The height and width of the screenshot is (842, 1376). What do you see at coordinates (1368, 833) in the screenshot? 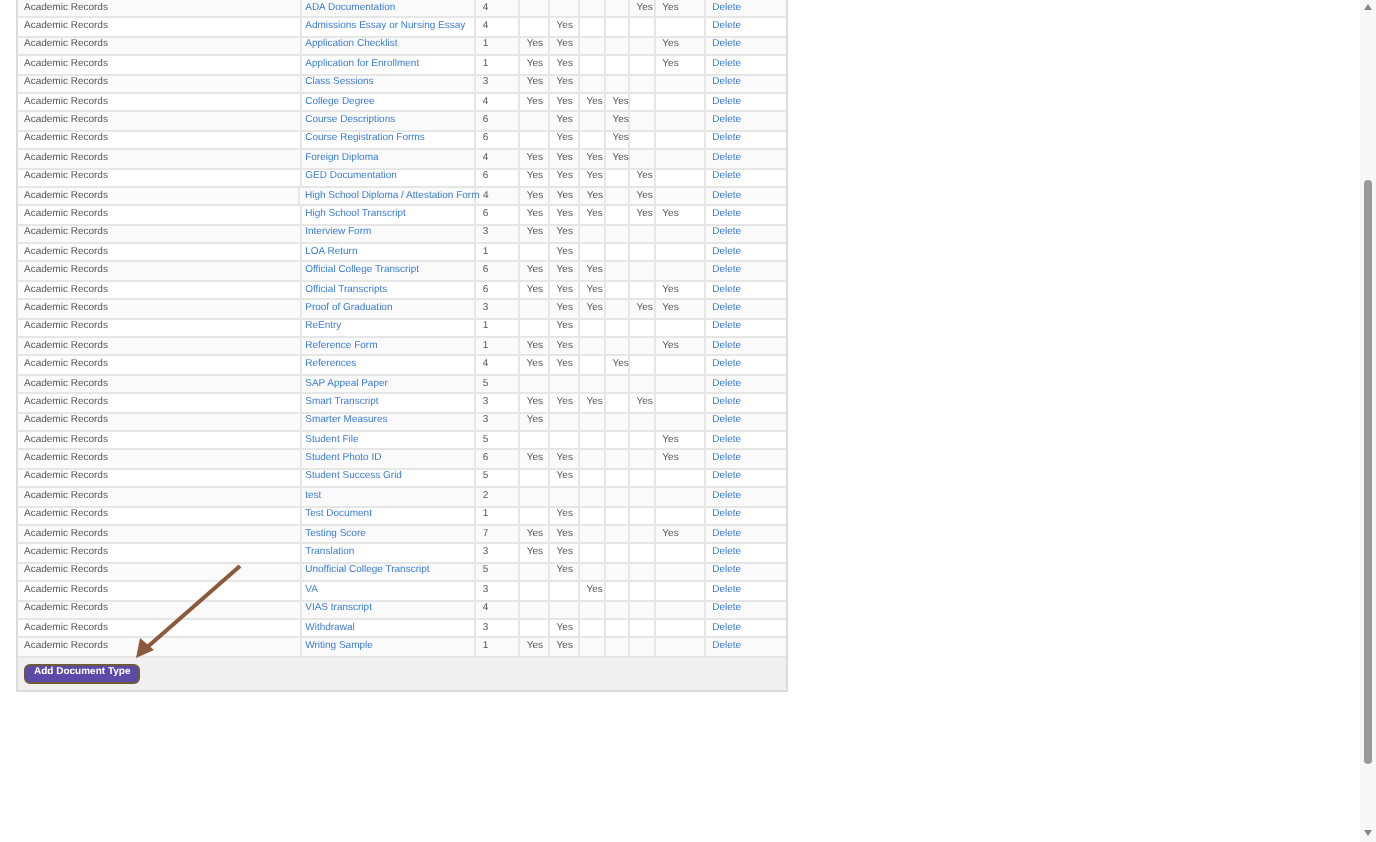
I see `scroll-down-icon` at bounding box center [1368, 833].